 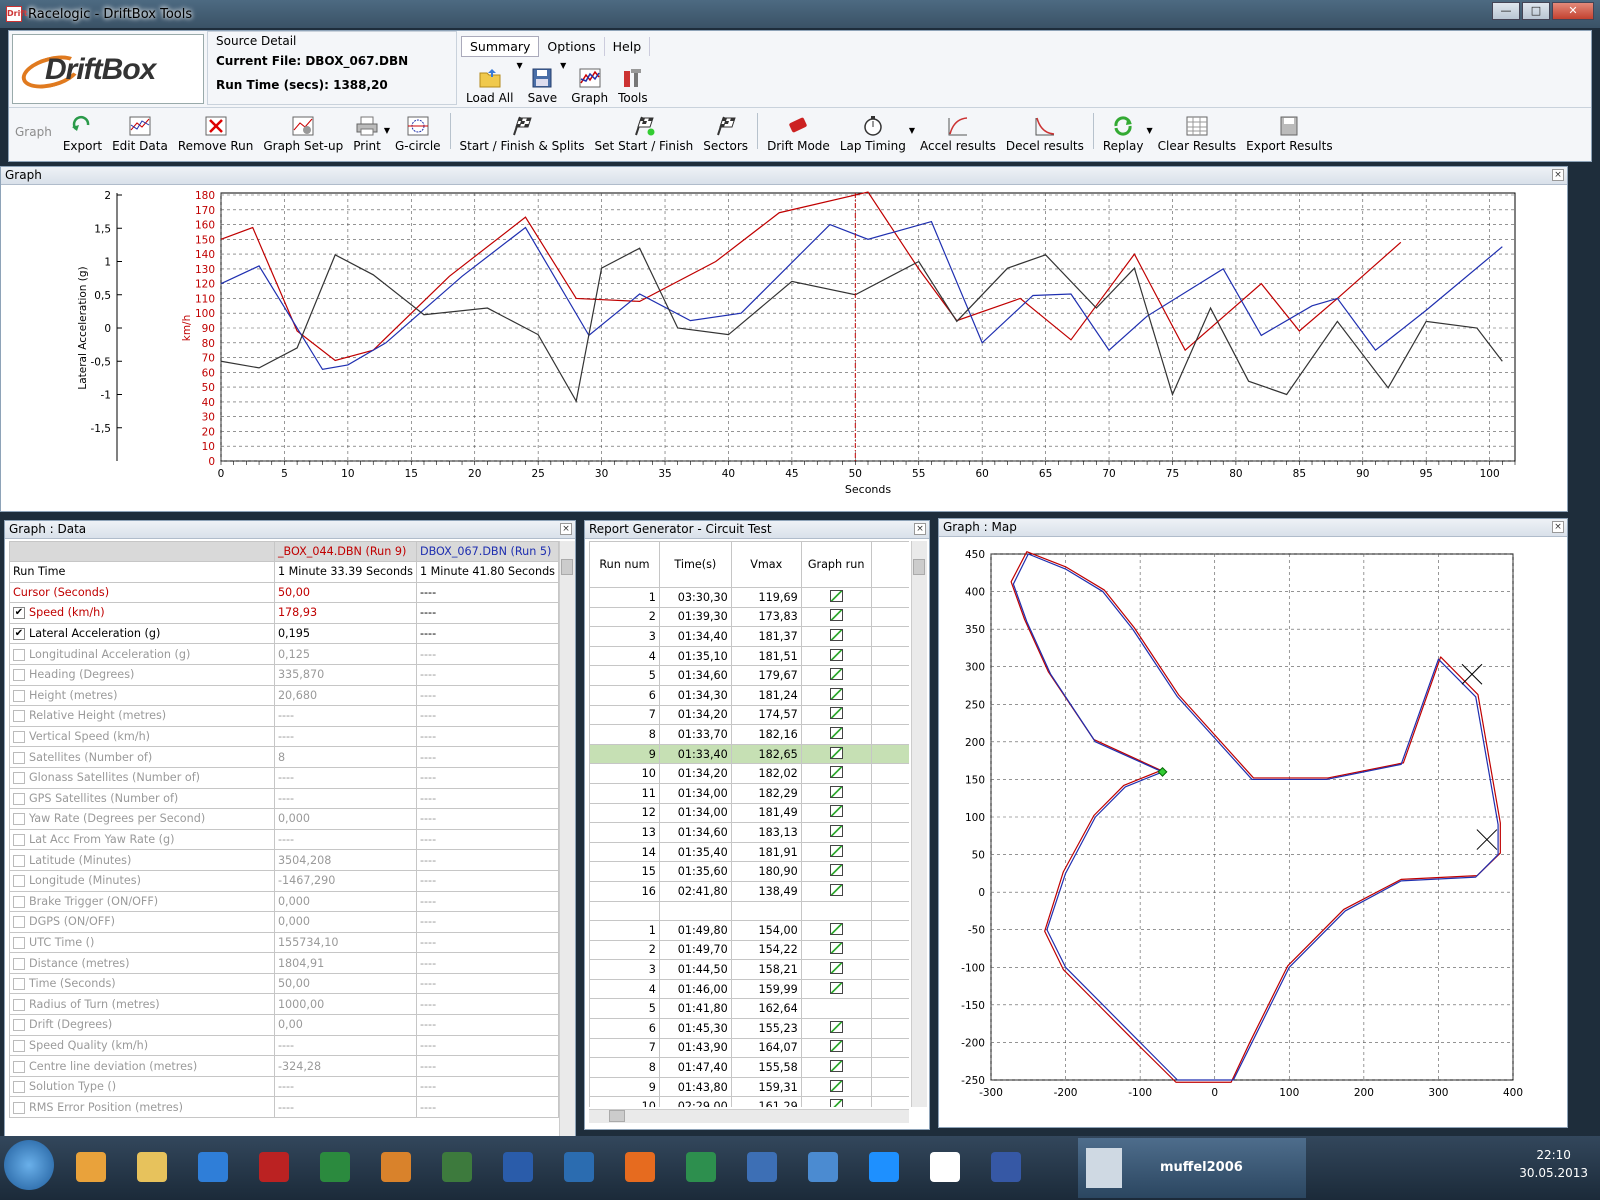 What do you see at coordinates (567, 839) in the screenshot?
I see `data-scrollbar` at bounding box center [567, 839].